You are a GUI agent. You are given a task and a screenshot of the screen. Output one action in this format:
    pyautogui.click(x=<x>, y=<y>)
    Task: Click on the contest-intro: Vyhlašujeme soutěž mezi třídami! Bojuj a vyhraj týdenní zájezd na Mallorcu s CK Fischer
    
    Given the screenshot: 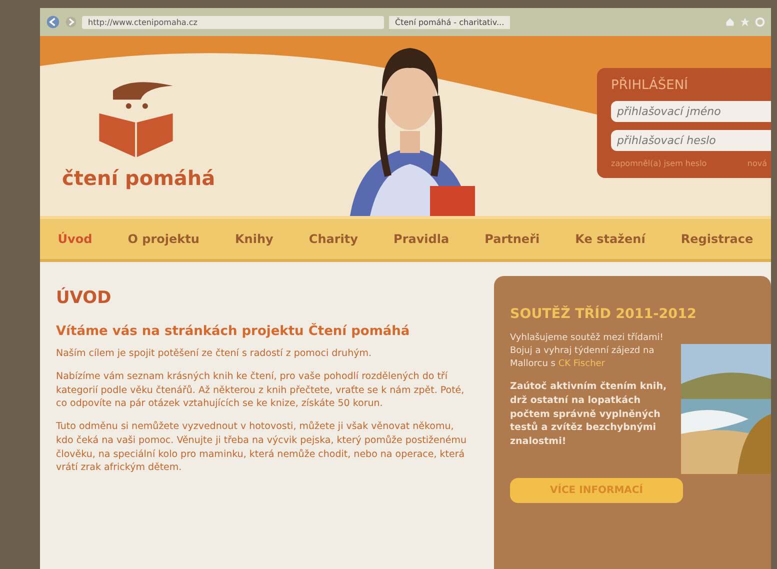 What is the action you would take?
    pyautogui.click(x=587, y=352)
    